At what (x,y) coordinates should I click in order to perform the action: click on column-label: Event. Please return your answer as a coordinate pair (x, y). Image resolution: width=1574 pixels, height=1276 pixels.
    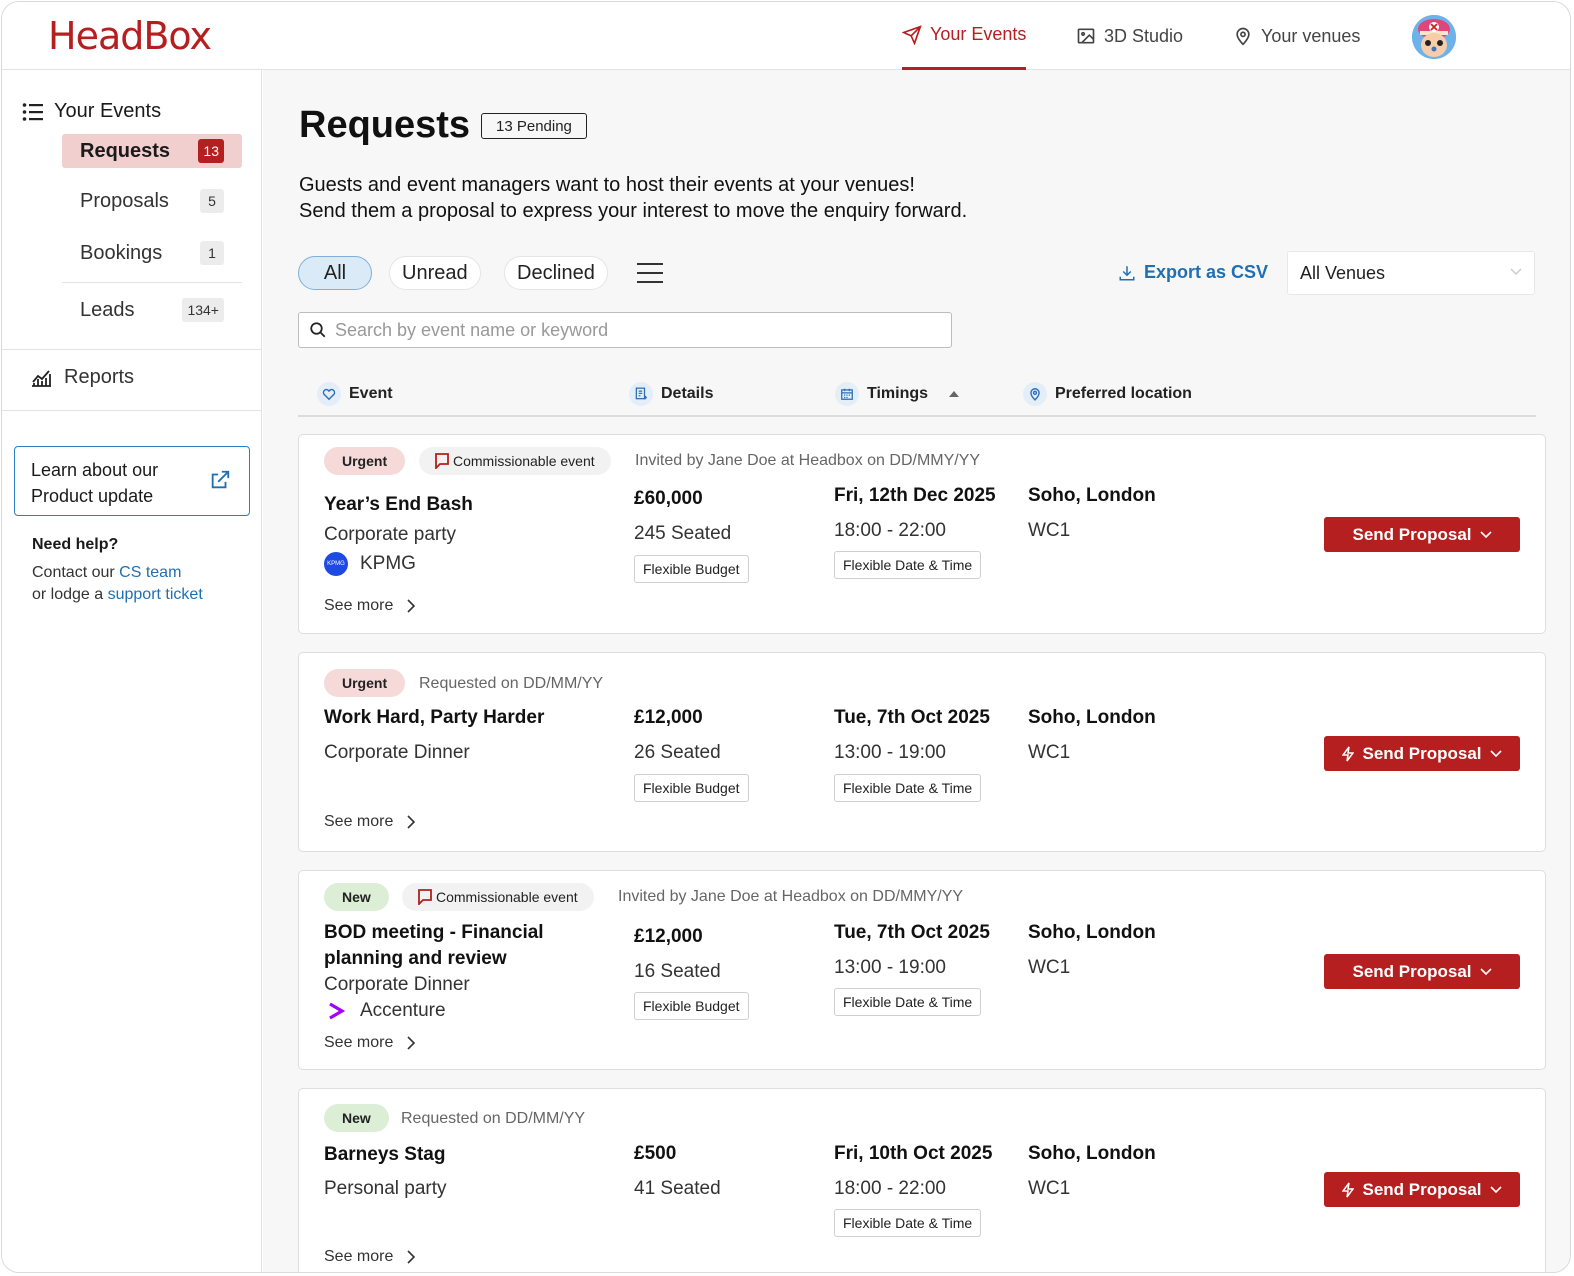
    Looking at the image, I should click on (371, 393).